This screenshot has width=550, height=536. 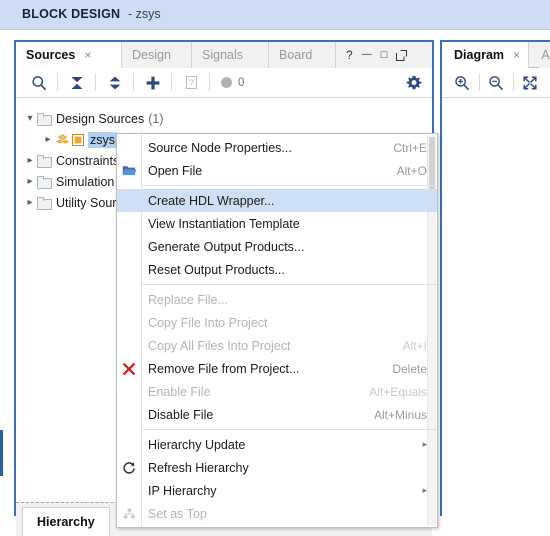 What do you see at coordinates (182, 490) in the screenshot?
I see `menu-item-ip-hierarchy-label: IP Hierarchy` at bounding box center [182, 490].